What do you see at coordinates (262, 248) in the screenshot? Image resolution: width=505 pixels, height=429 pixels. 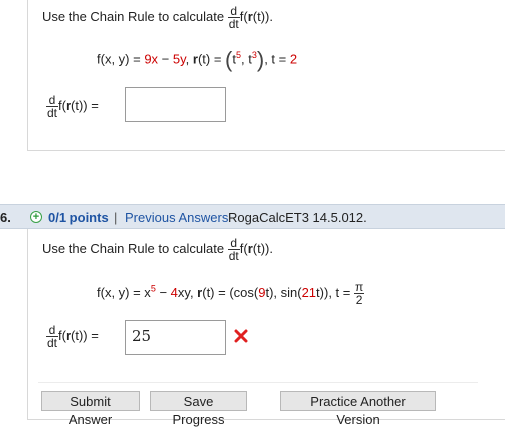 I see `prompt-tail: (t)).` at bounding box center [262, 248].